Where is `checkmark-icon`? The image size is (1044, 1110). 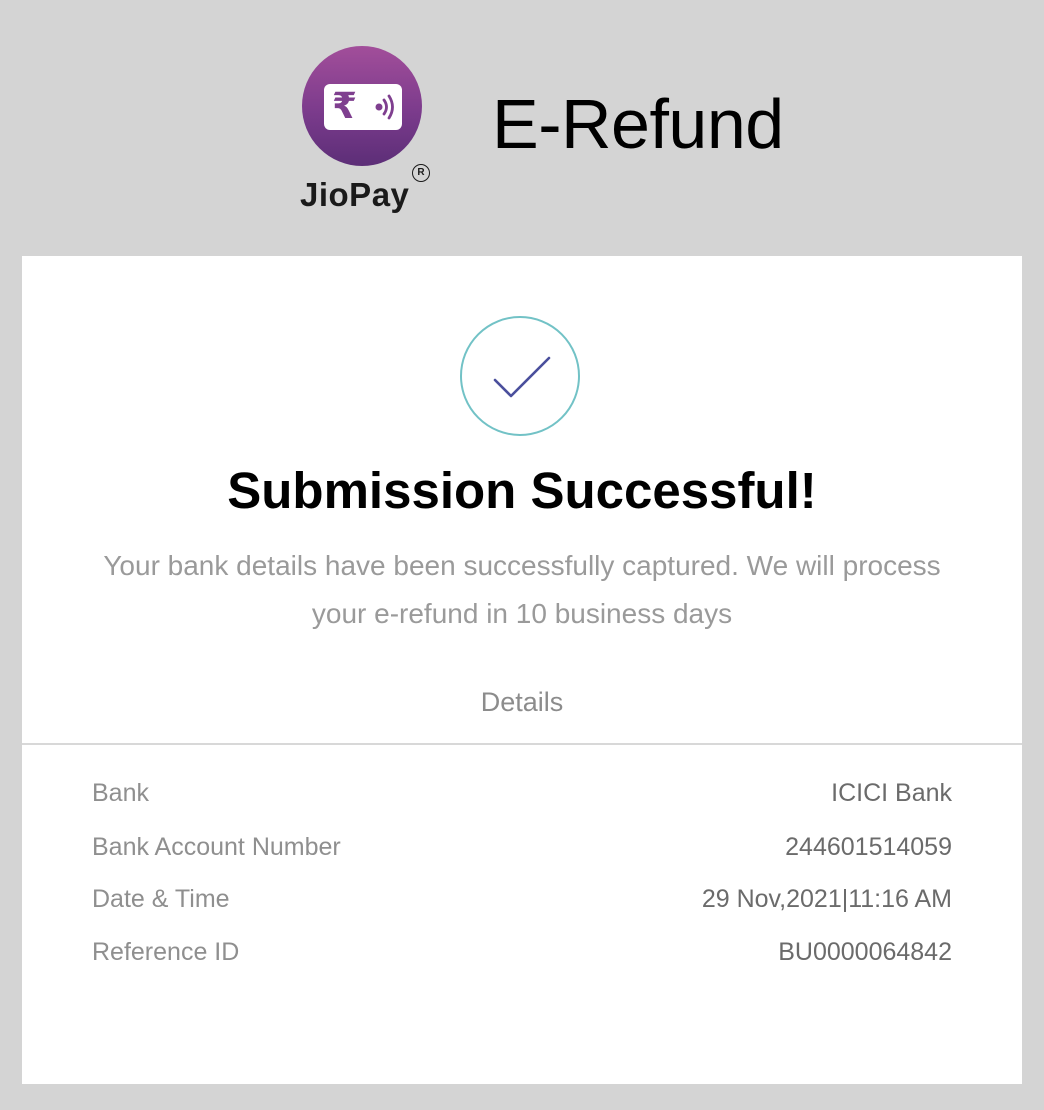 checkmark-icon is located at coordinates (522, 377).